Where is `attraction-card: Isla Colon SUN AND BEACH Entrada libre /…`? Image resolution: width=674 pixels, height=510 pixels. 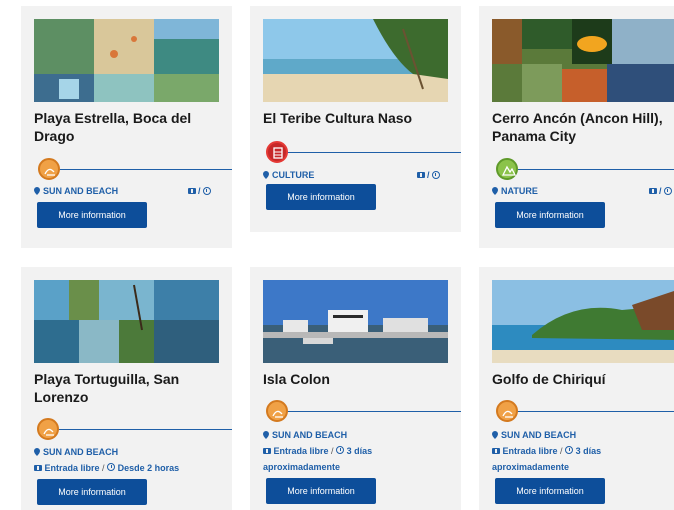
attraction-card: Isla Colon SUN AND BEACH Entrada libre /… is located at coordinates (355, 388).